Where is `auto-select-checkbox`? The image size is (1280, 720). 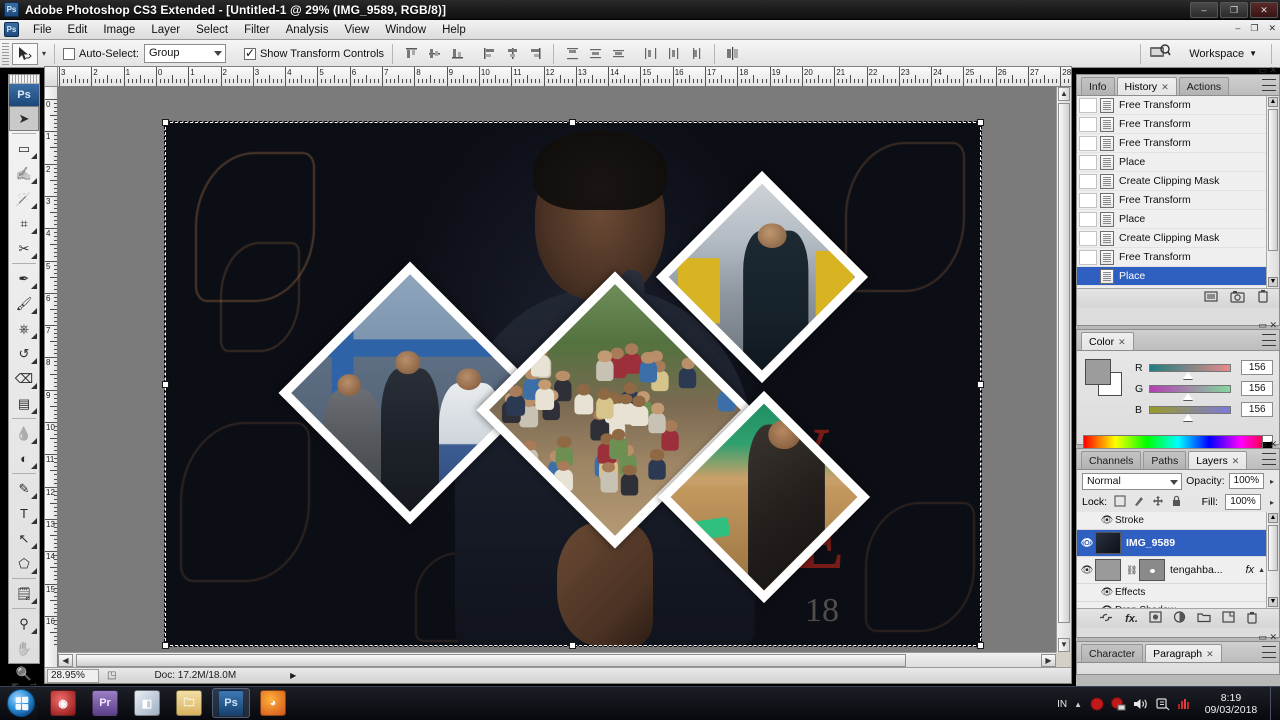
auto-select-checkbox is located at coordinates (69, 53).